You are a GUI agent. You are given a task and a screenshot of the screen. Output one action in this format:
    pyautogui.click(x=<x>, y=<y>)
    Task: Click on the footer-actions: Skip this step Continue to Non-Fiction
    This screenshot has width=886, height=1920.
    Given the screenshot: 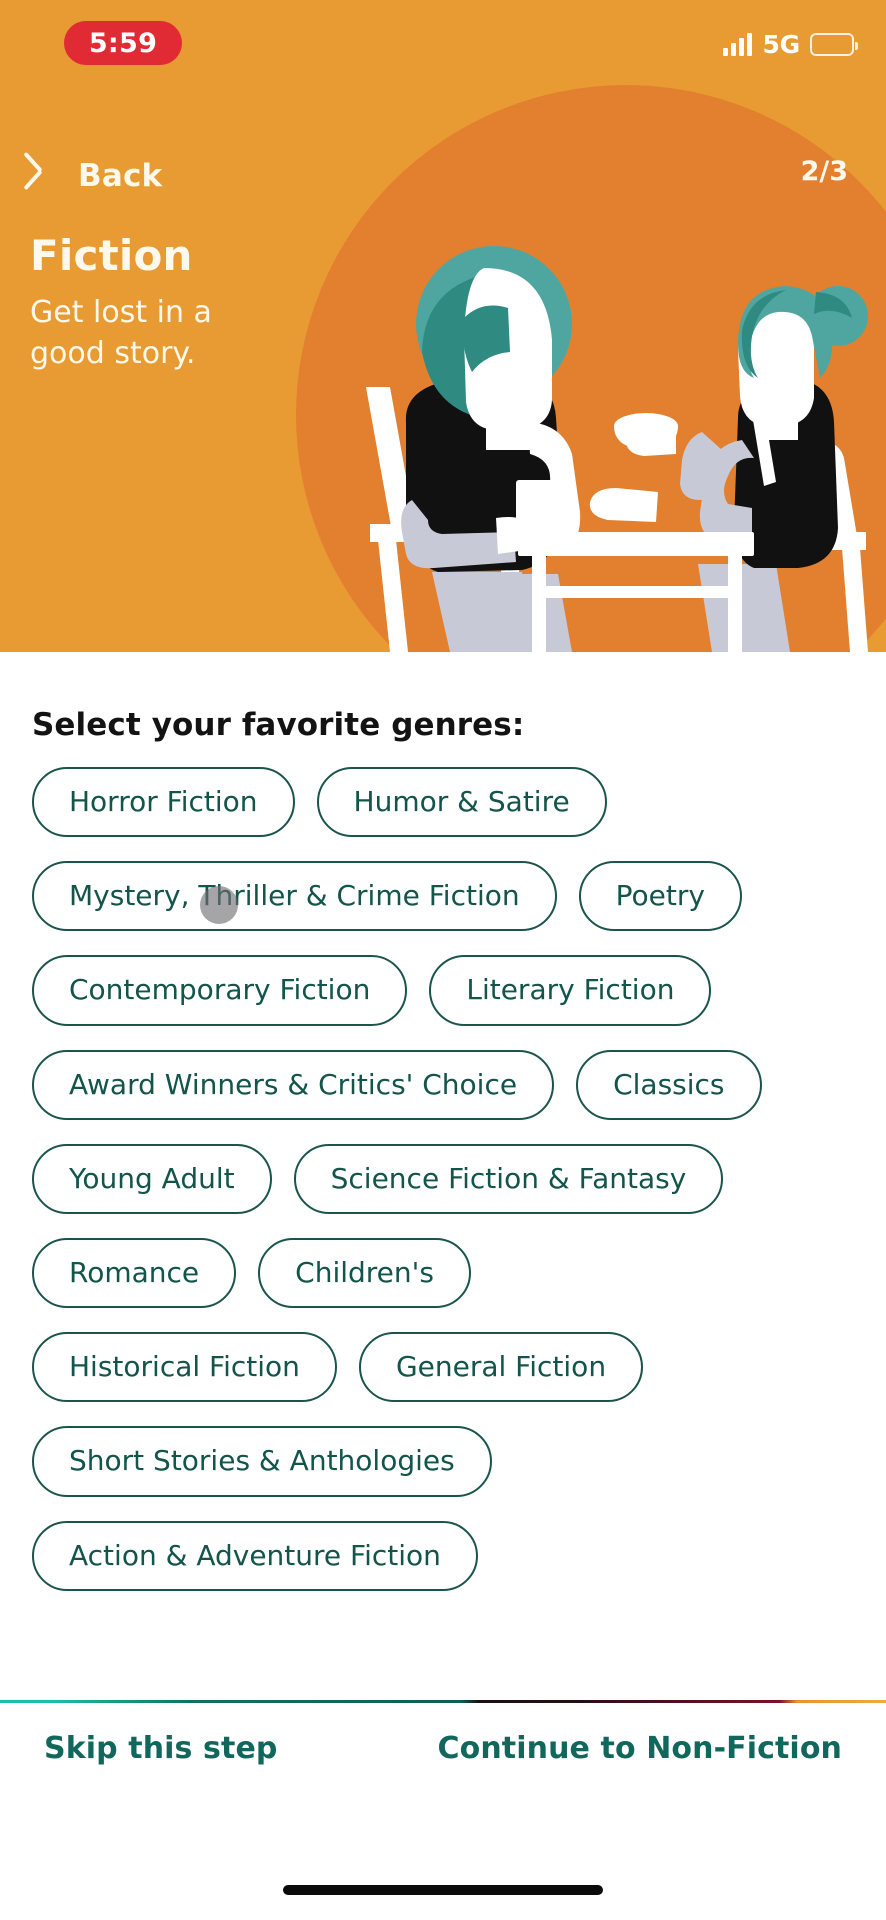 What is the action you would take?
    pyautogui.click(x=443, y=1748)
    